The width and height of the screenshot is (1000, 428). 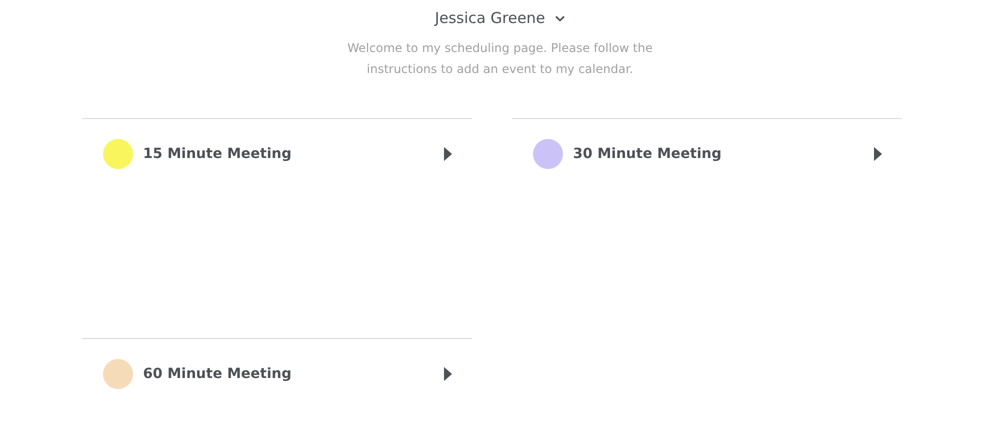 I want to click on event-title: 15 Minute Meeting, so click(x=217, y=154).